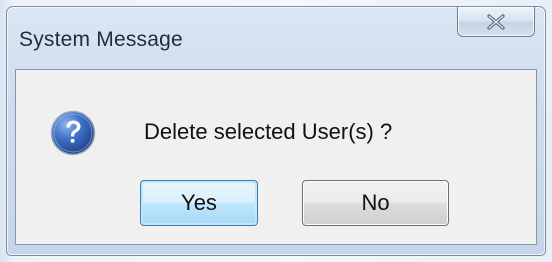 Image resolution: width=552 pixels, height=262 pixels. I want to click on close-button, so click(496, 22).